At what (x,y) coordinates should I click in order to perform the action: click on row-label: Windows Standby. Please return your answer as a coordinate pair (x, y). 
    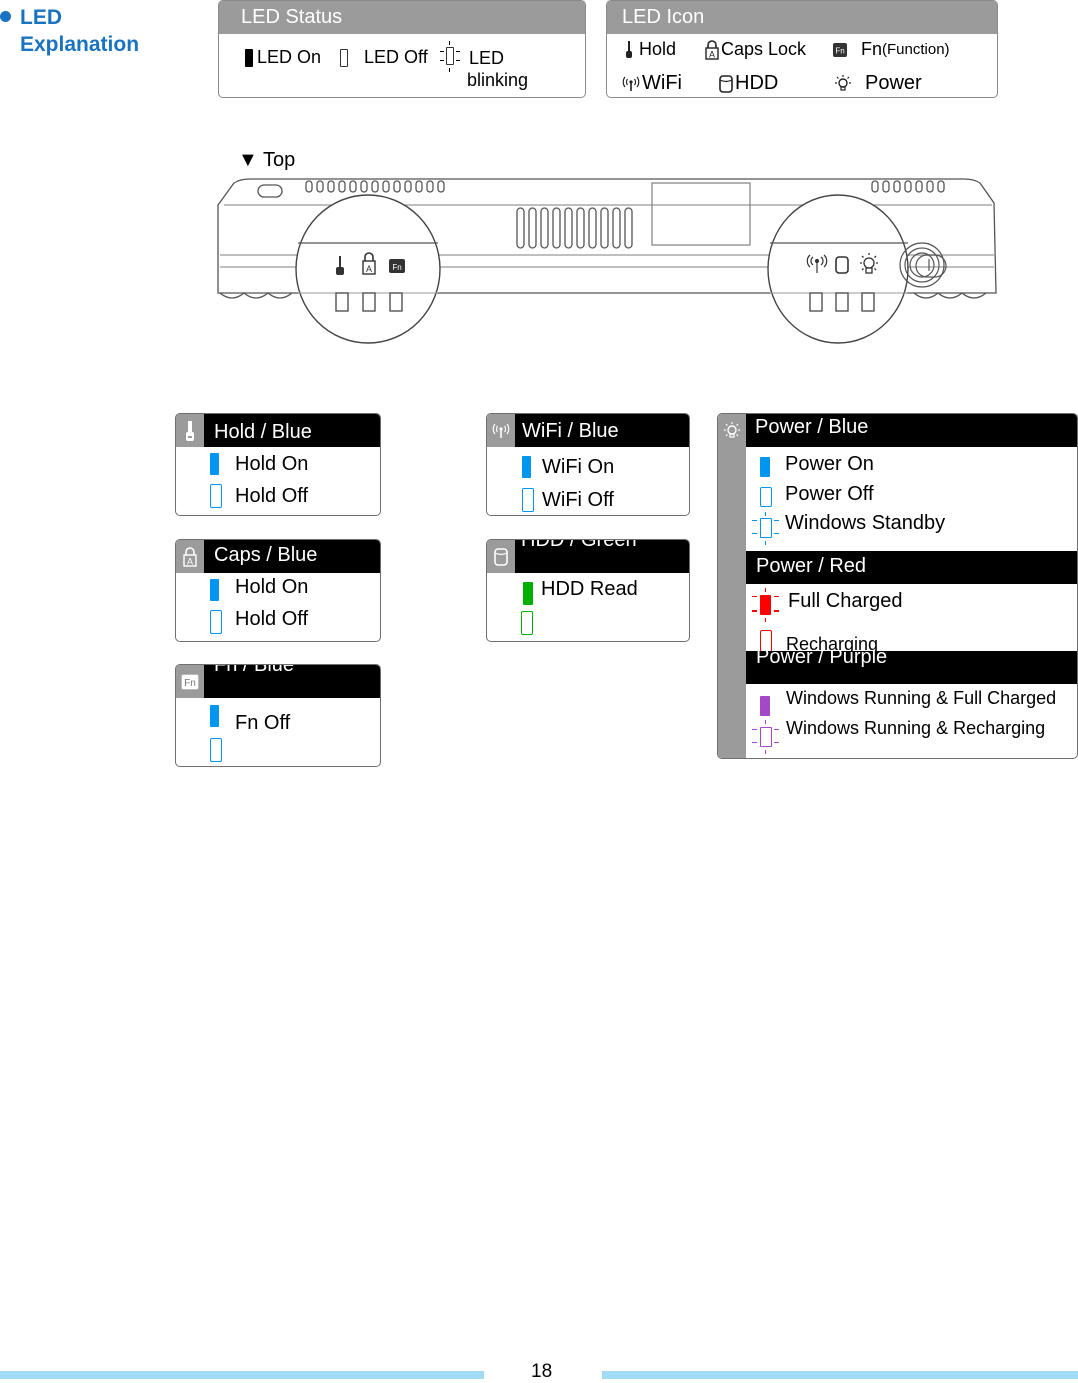
    Looking at the image, I should click on (865, 522).